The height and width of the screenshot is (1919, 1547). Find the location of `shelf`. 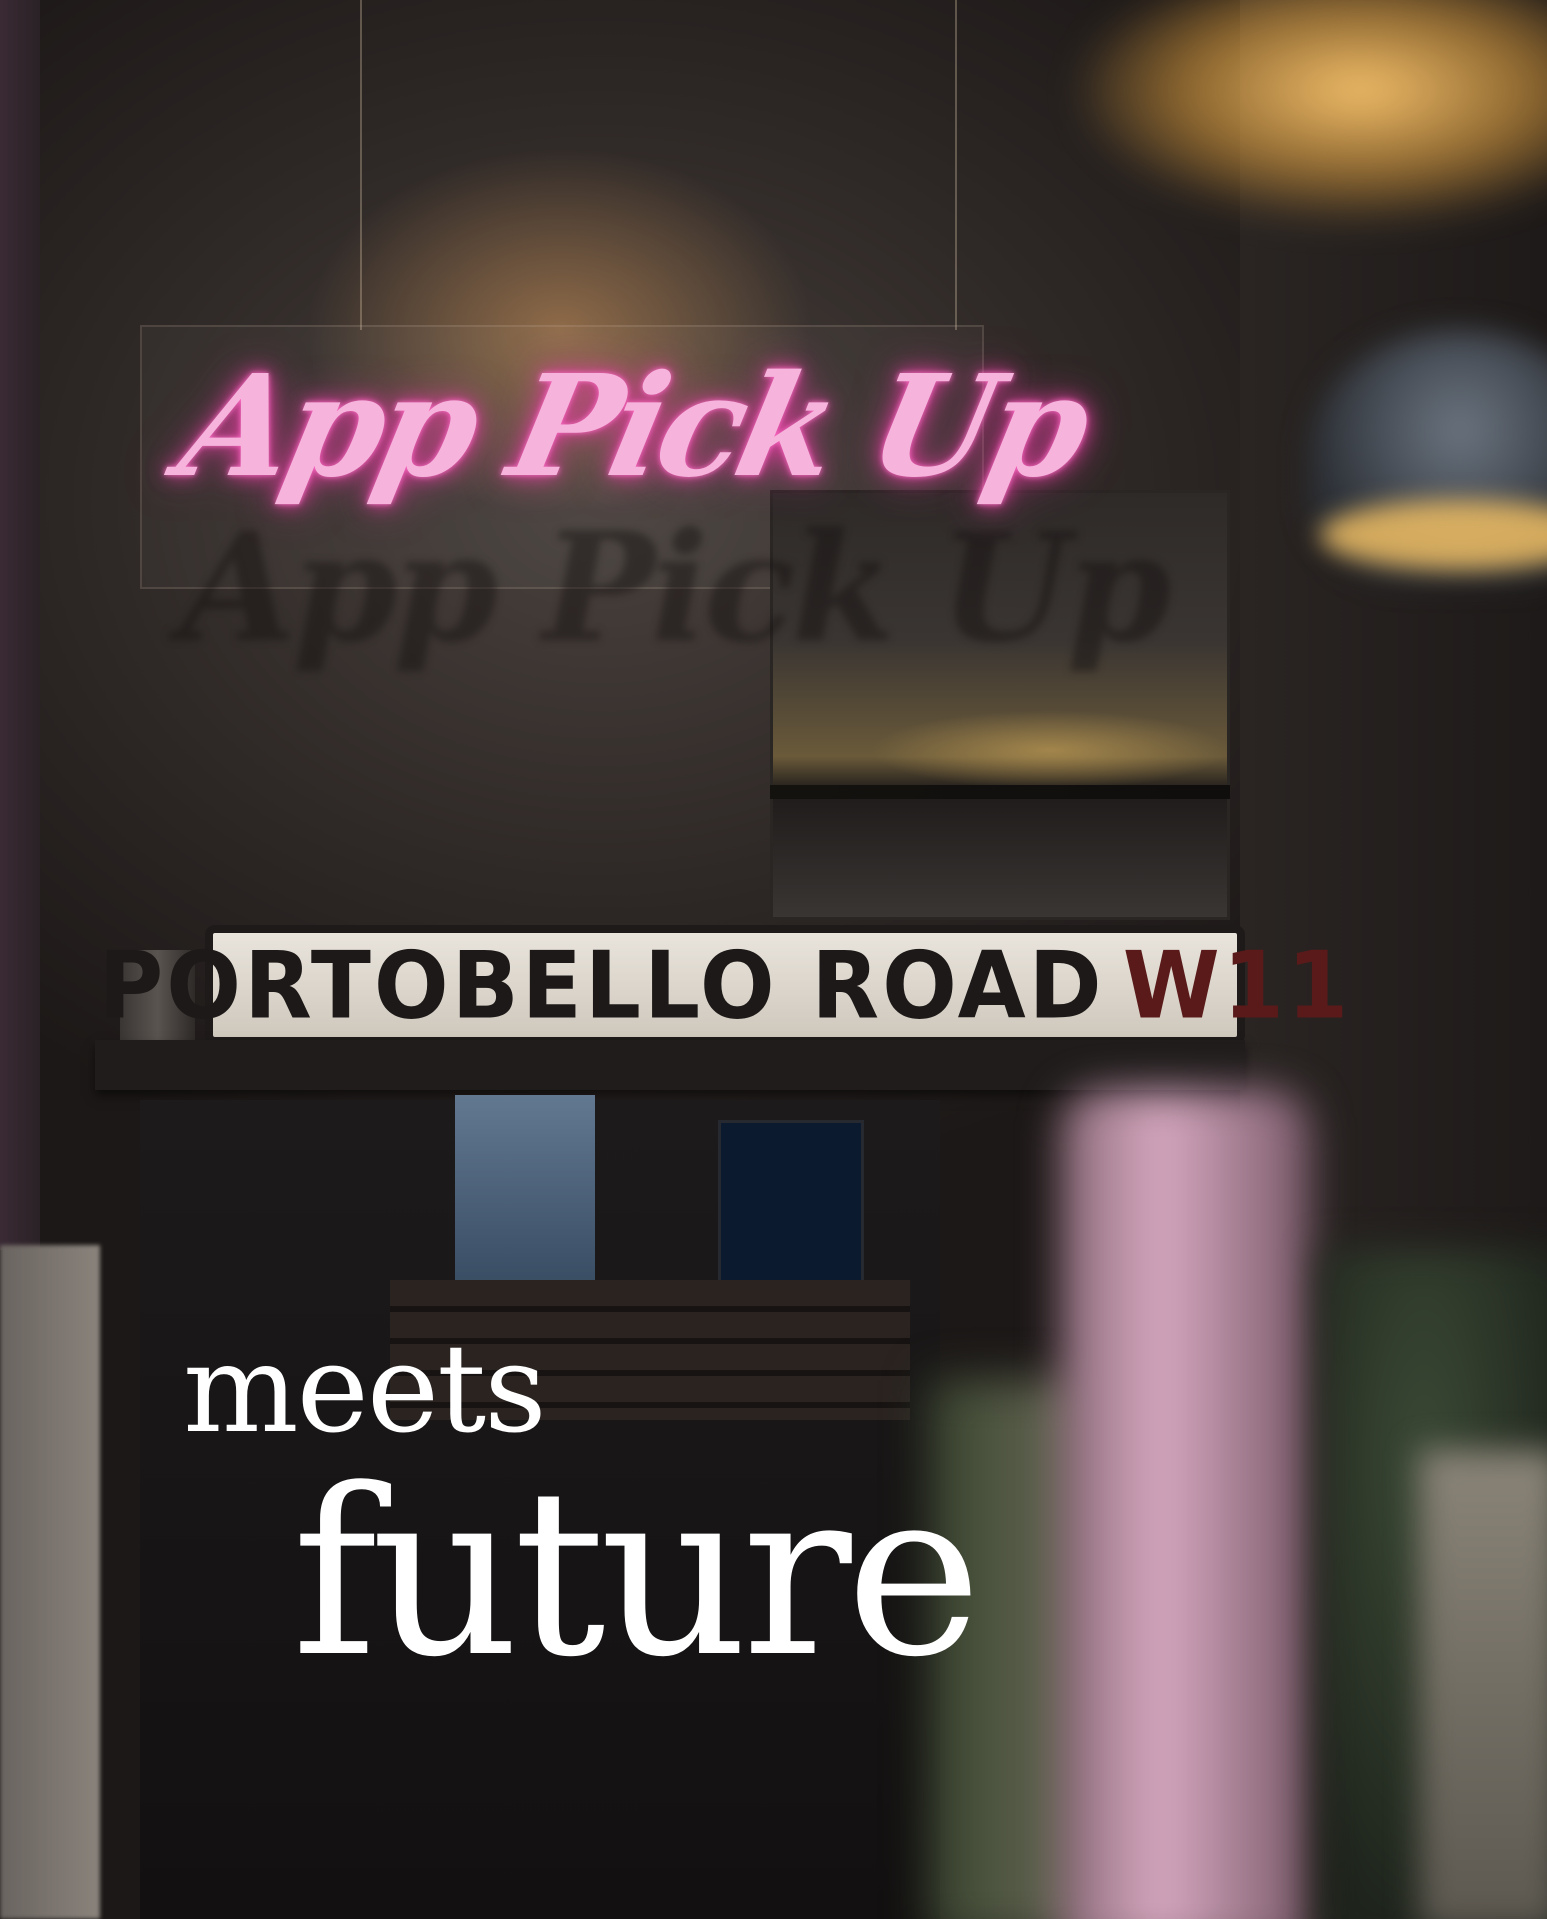

shelf is located at coordinates (670, 1065).